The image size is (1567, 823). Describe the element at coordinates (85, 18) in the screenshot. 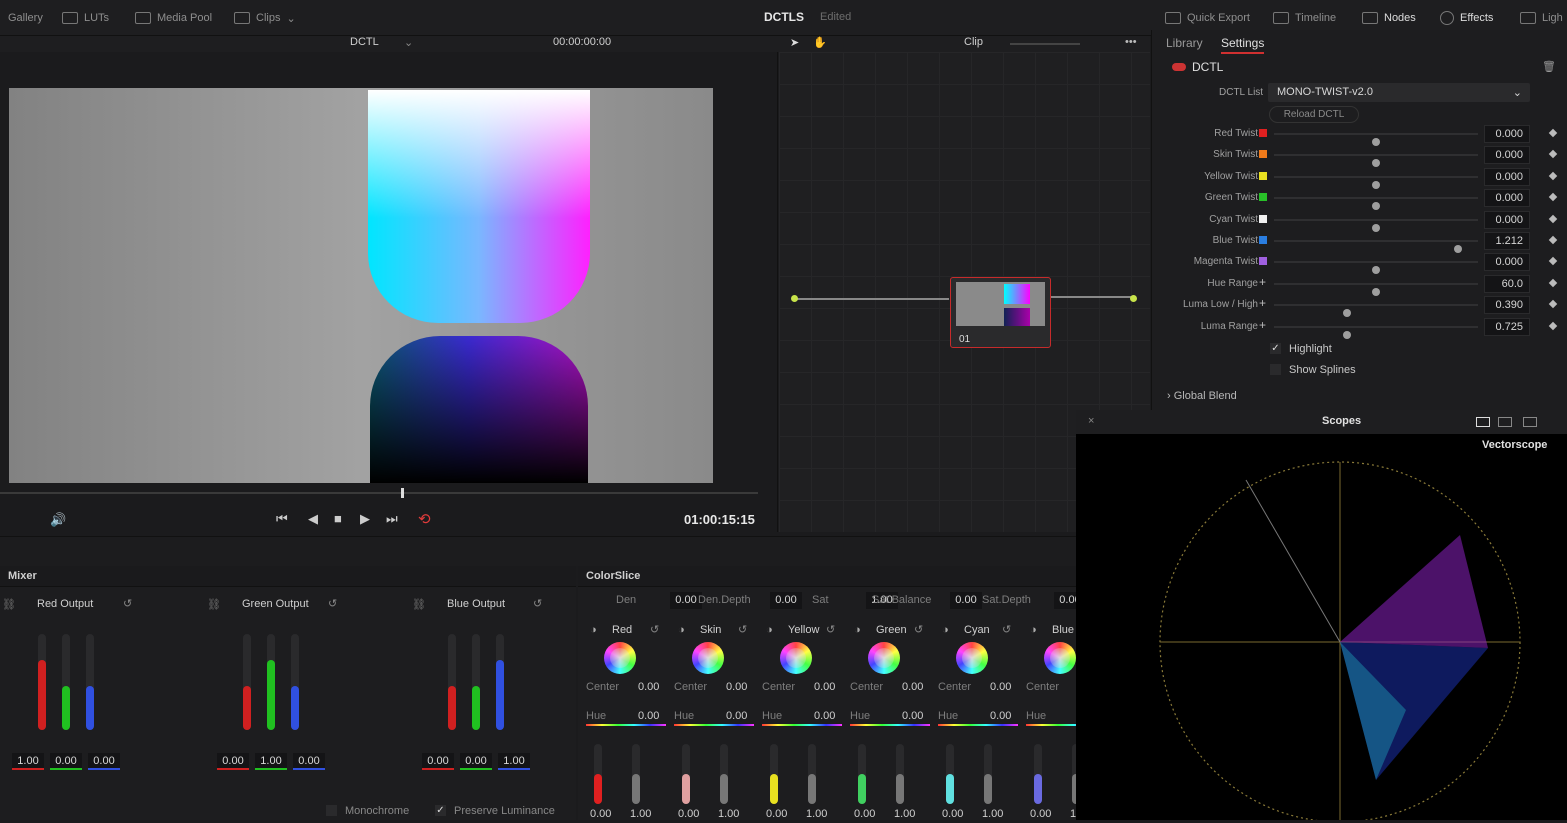

I see `luts-button: LUTs` at that location.